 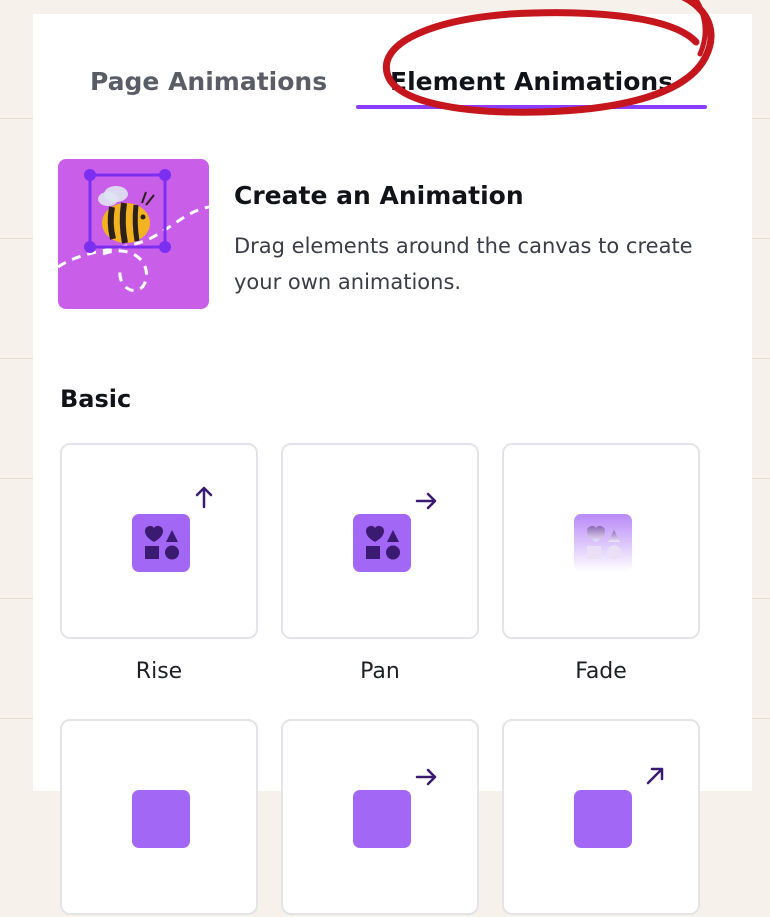 I want to click on animation-tile-fade, so click(x=601, y=541).